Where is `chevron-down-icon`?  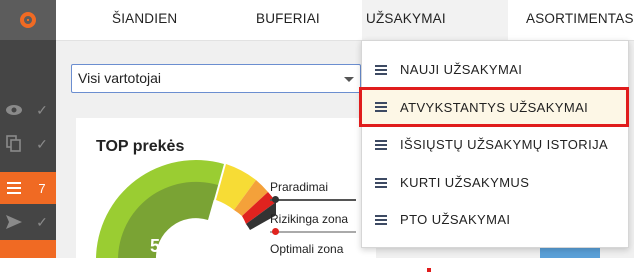 chevron-down-icon is located at coordinates (349, 79).